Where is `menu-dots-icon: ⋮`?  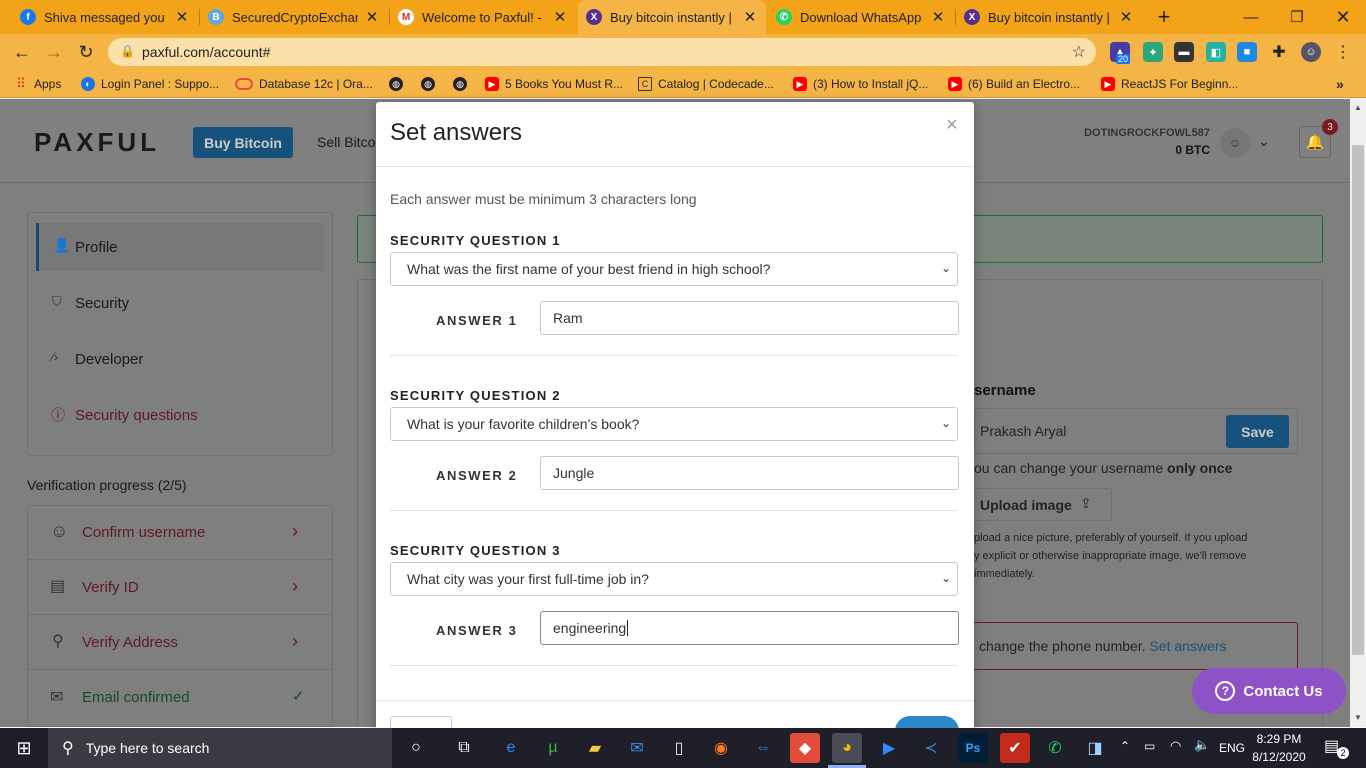 menu-dots-icon: ⋮ is located at coordinates (1343, 52).